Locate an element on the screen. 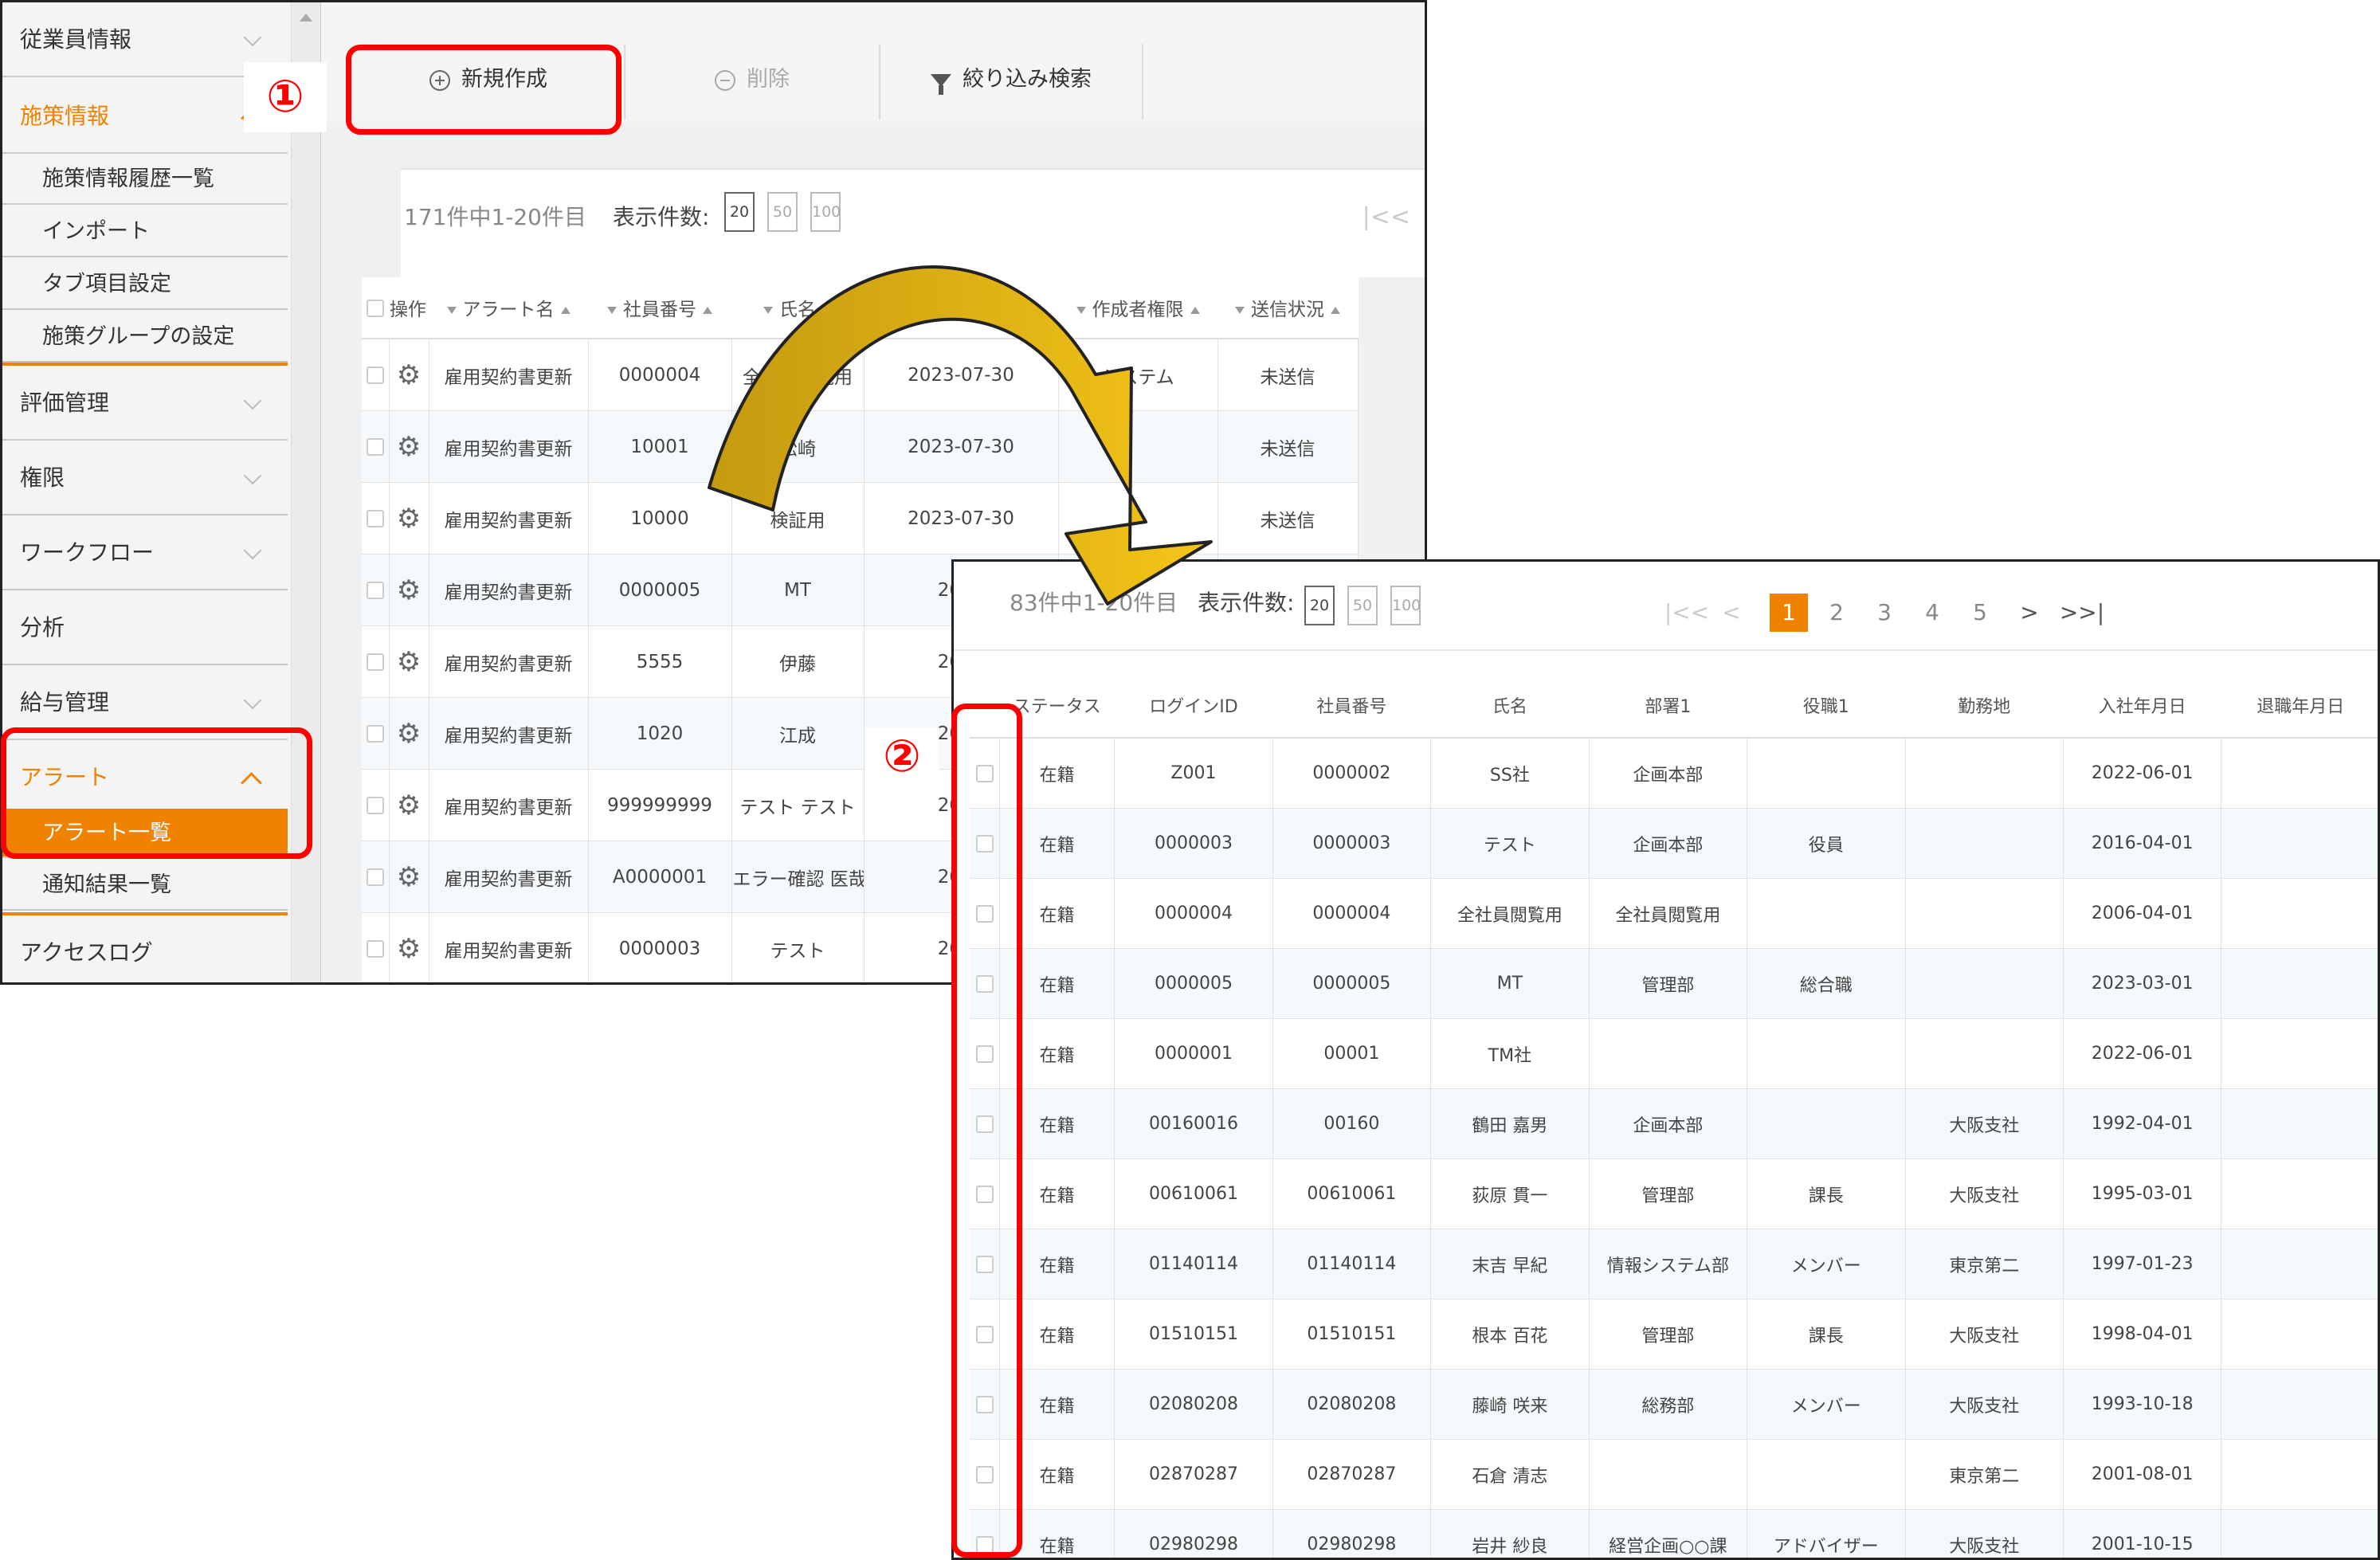 The height and width of the screenshot is (1560, 2380). sidebar-subitem-policy-history: 施策情報履歴一覧 is located at coordinates (145, 179).